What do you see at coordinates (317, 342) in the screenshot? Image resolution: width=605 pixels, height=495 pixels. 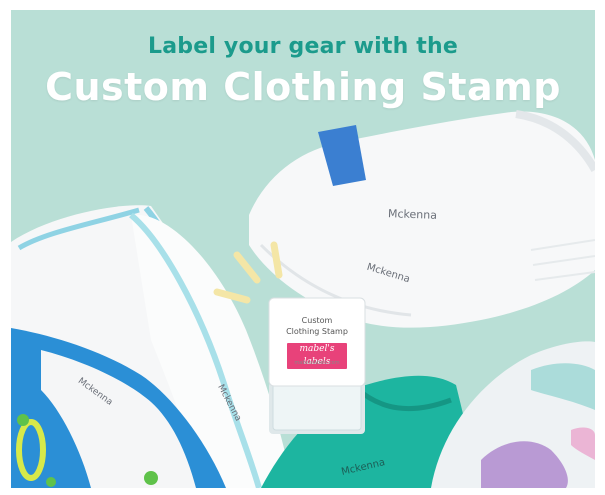 I see `stamp-white-top` at bounding box center [317, 342].